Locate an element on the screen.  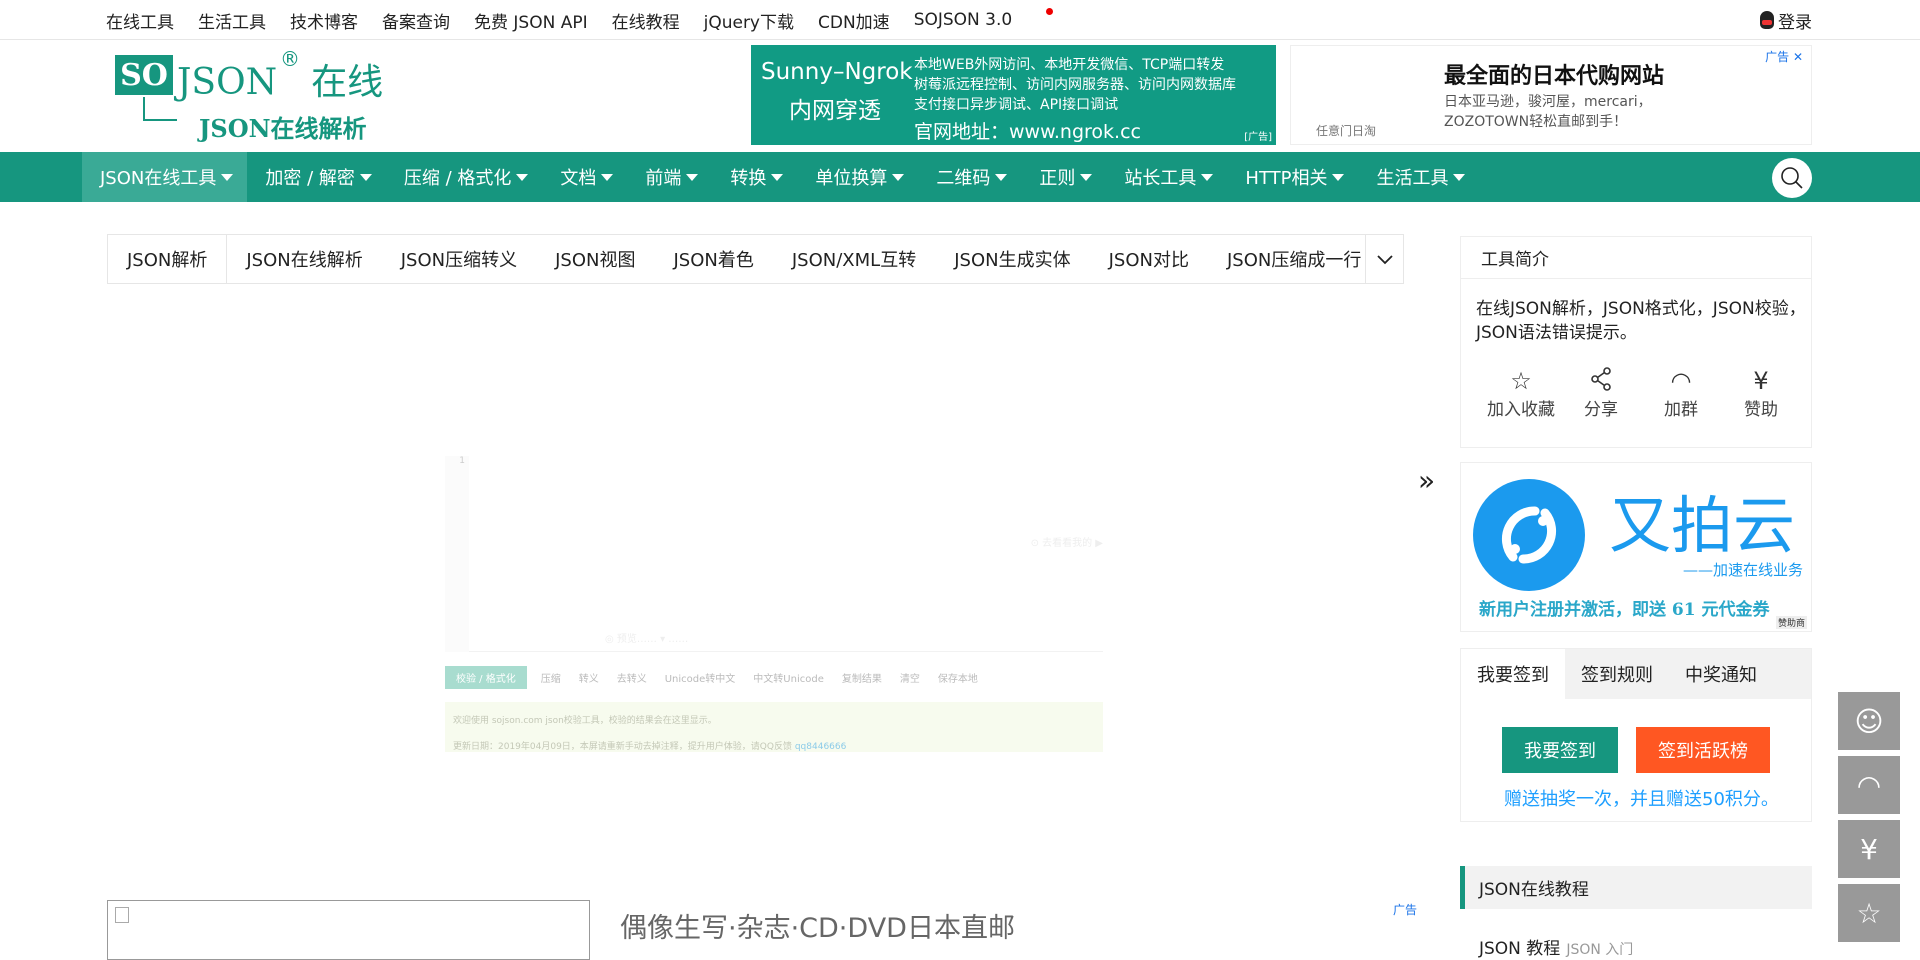
nav-item-frontend: 前端 is located at coordinates (669, 177).